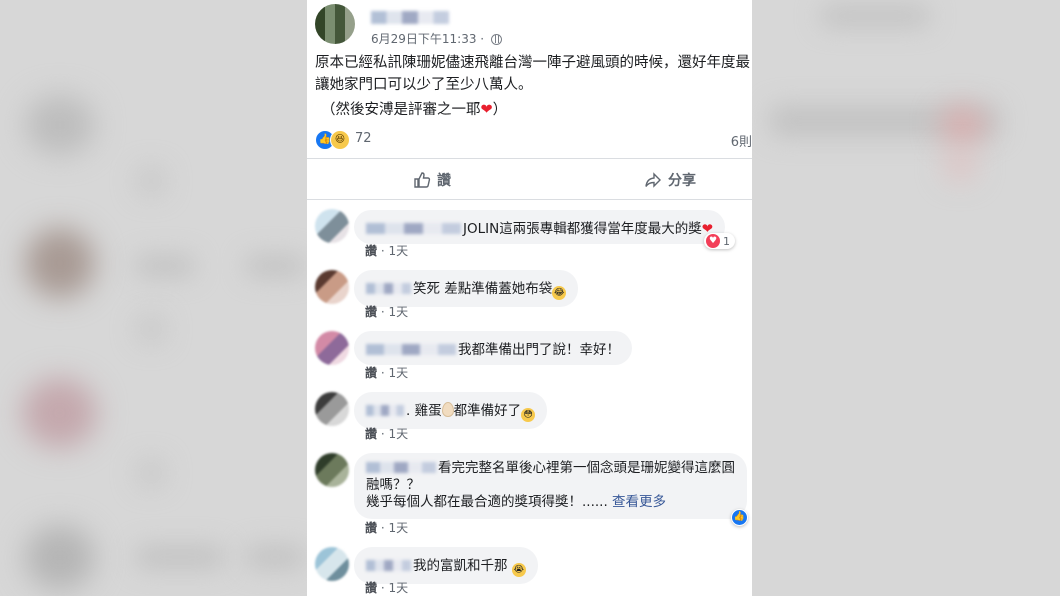 This screenshot has height=596, width=1060. I want to click on comment-text: 我都準備出門了說！幸好！, so click(539, 350).